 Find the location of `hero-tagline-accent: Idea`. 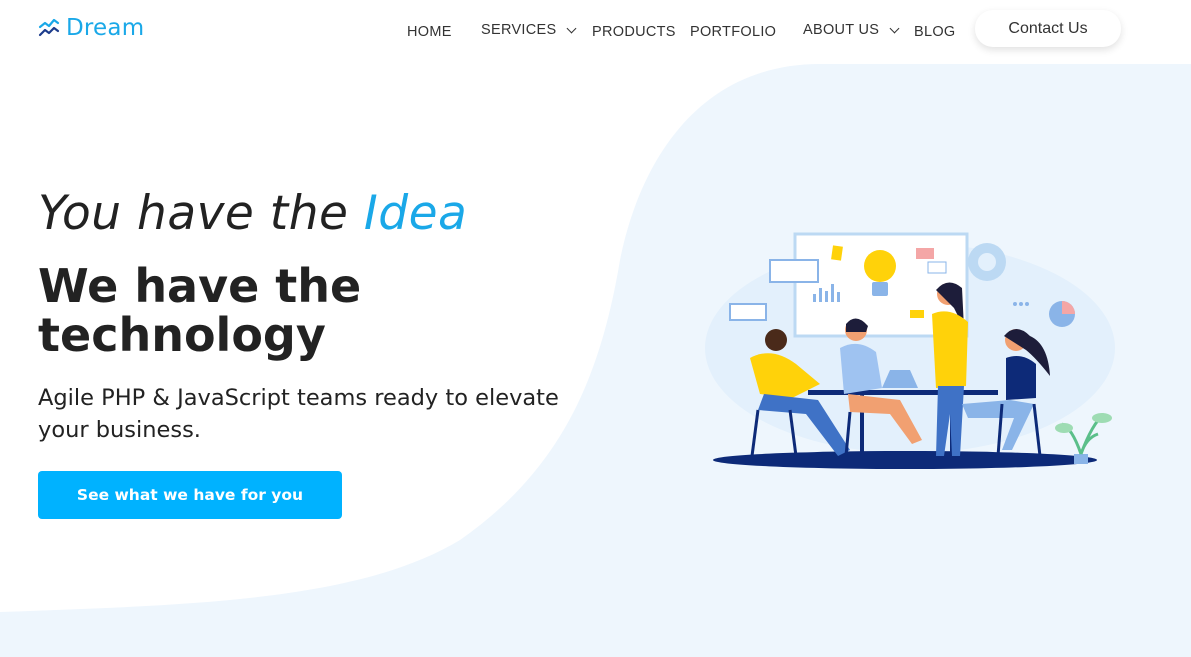

hero-tagline-accent: Idea is located at coordinates (415, 213).